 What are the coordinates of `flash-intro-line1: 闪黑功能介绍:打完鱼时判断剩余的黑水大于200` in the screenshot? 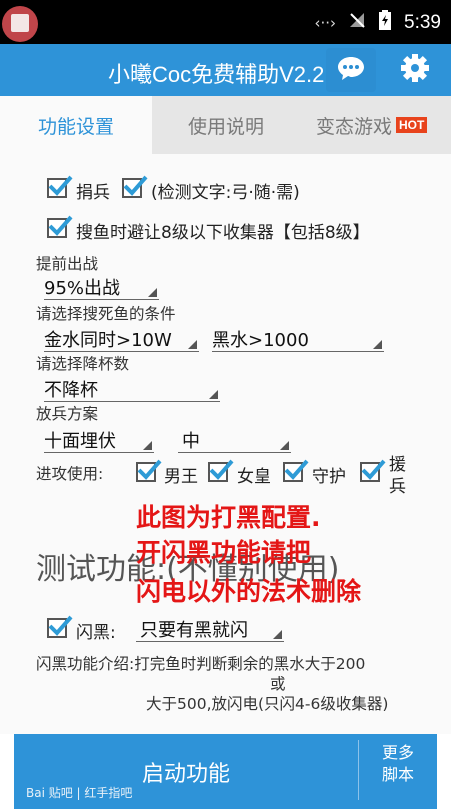 It's located at (201, 664).